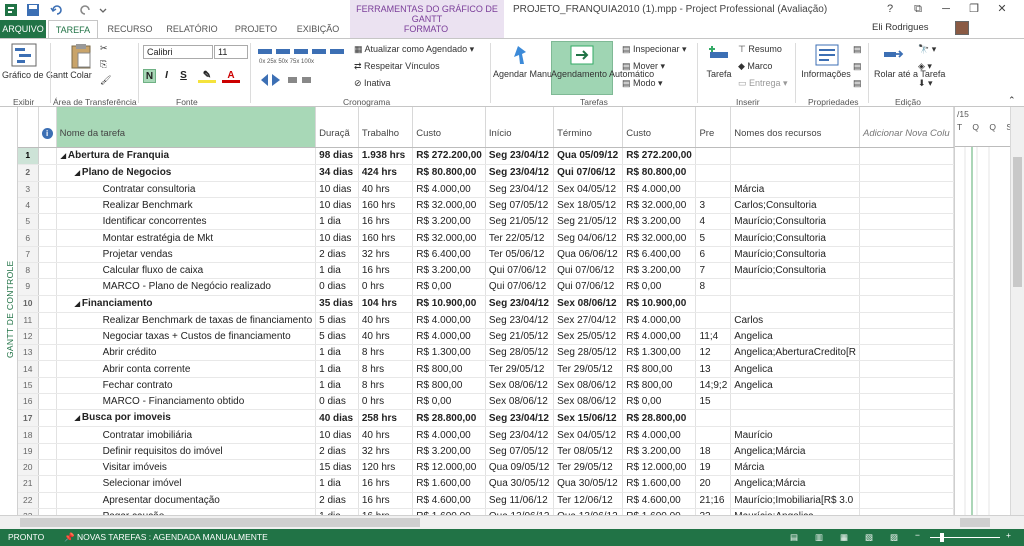  I want to click on cost-cell: R$ 3.200,00, so click(449, 222).